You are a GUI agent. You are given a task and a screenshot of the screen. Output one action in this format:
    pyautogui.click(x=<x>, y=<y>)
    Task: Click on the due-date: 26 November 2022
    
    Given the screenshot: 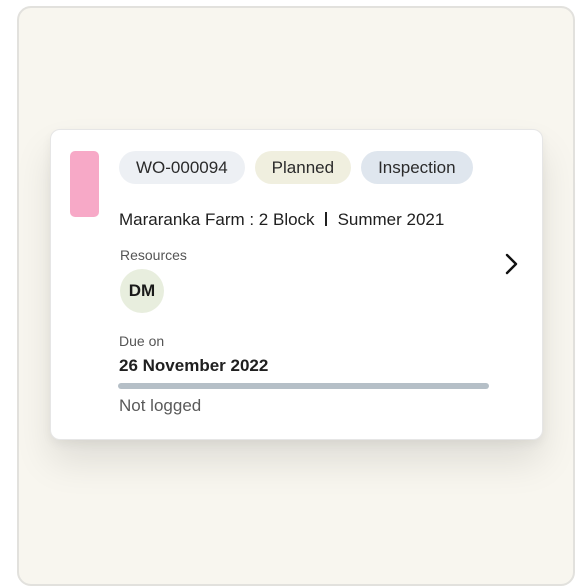 What is the action you would take?
    pyautogui.click(x=194, y=365)
    